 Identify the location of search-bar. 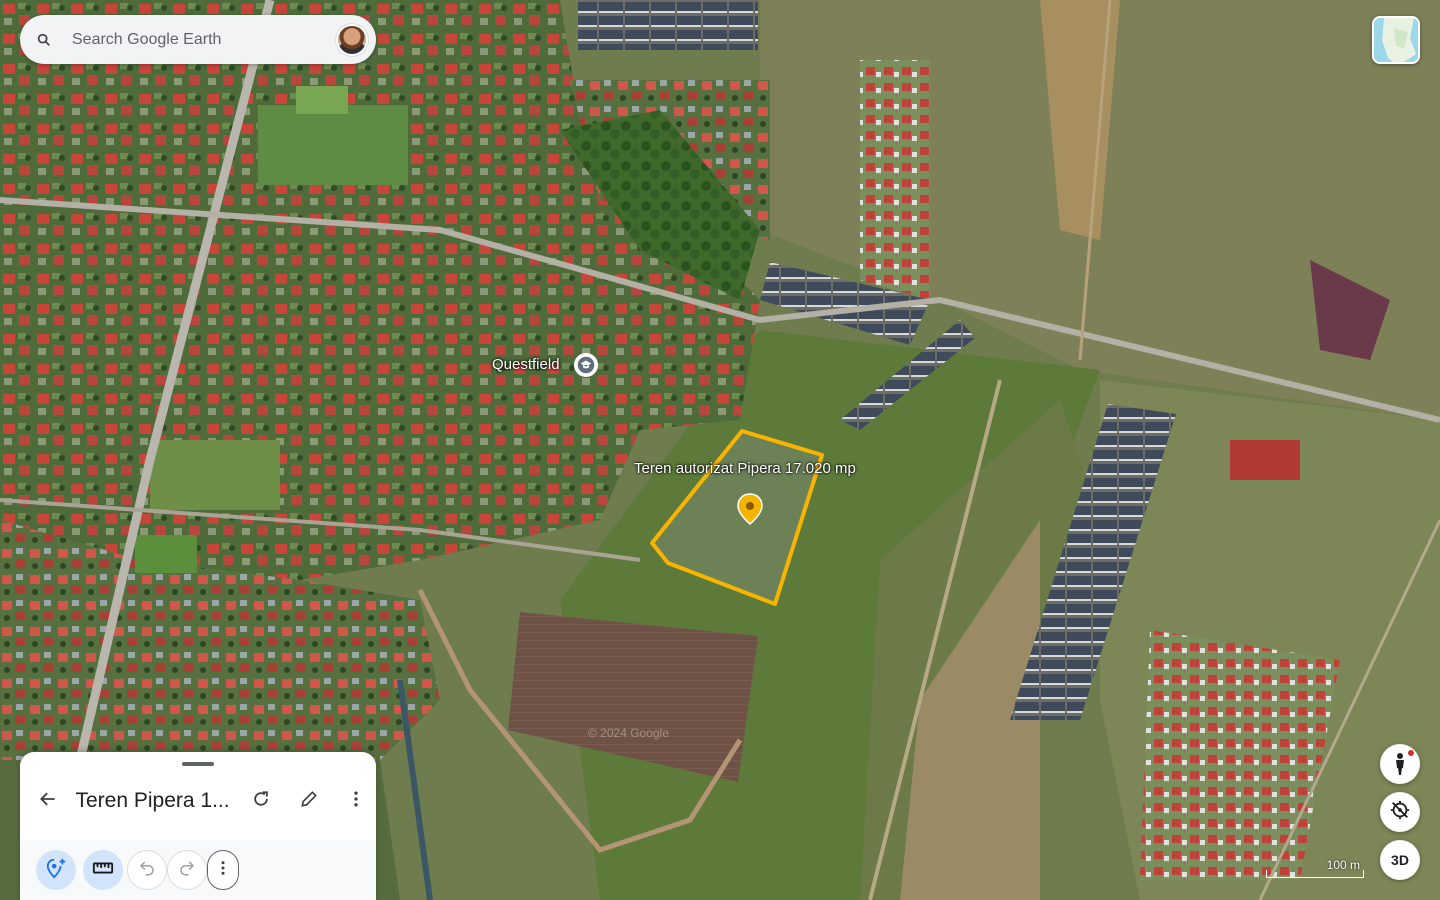
(198, 39).